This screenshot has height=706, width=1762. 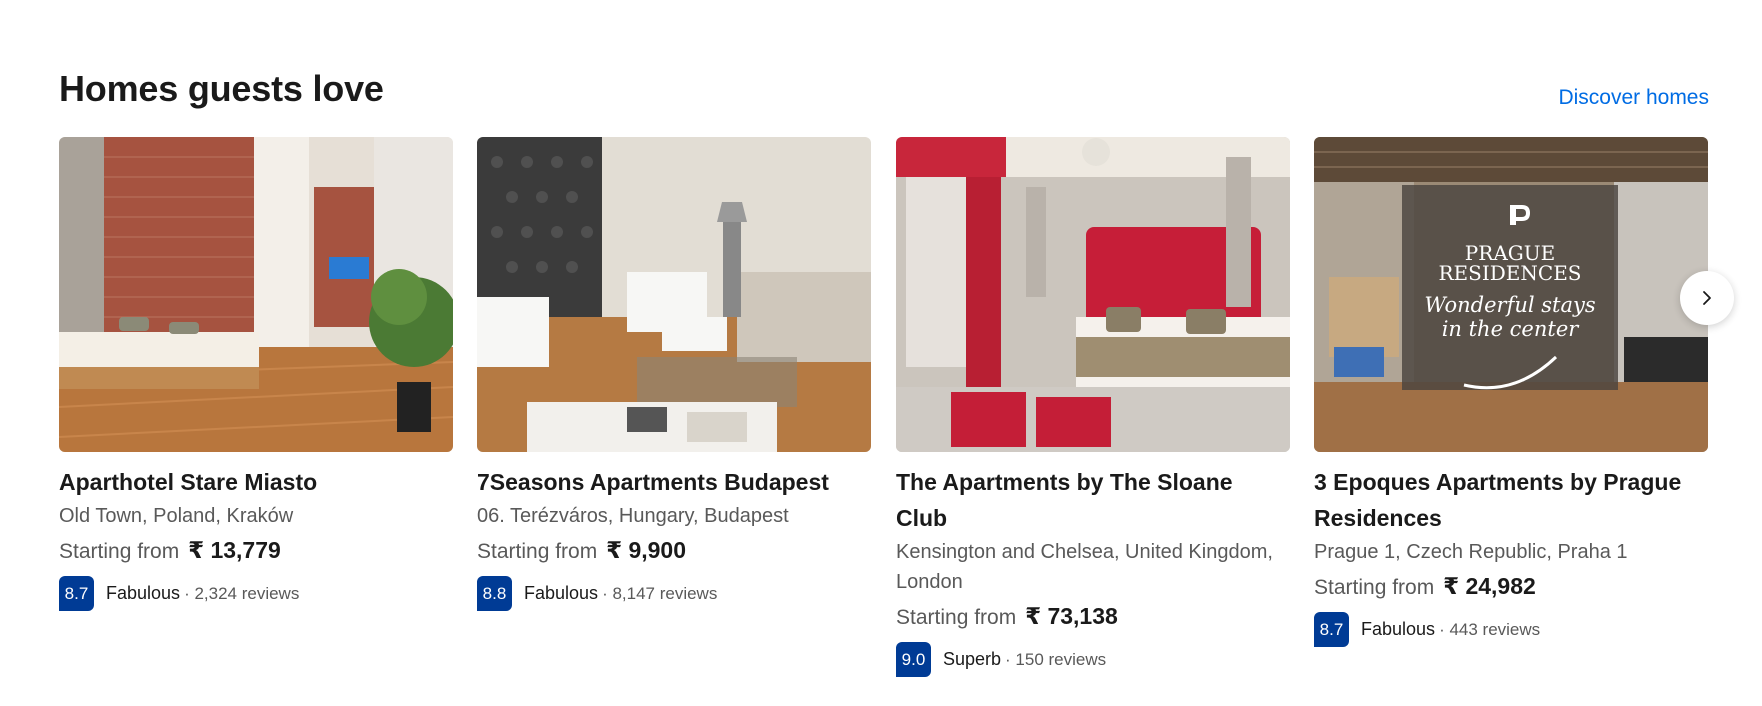 What do you see at coordinates (1471, 552) in the screenshot?
I see `property-location: Prague 1, Czech Republic, Praha 1` at bounding box center [1471, 552].